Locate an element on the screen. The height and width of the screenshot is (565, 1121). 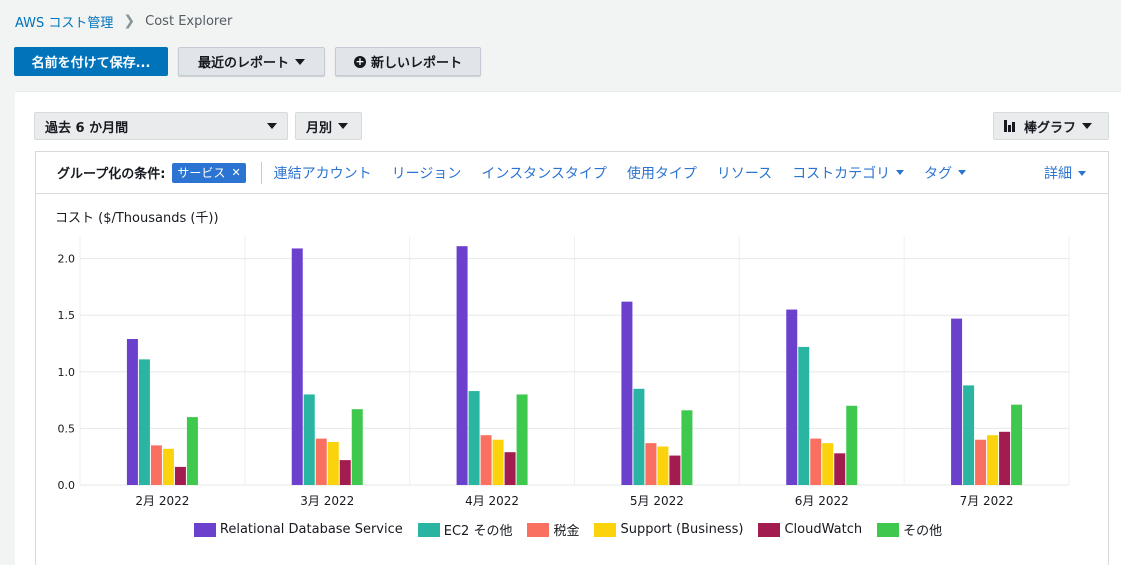
y-tick-label: 1.5 is located at coordinates (67, 315).